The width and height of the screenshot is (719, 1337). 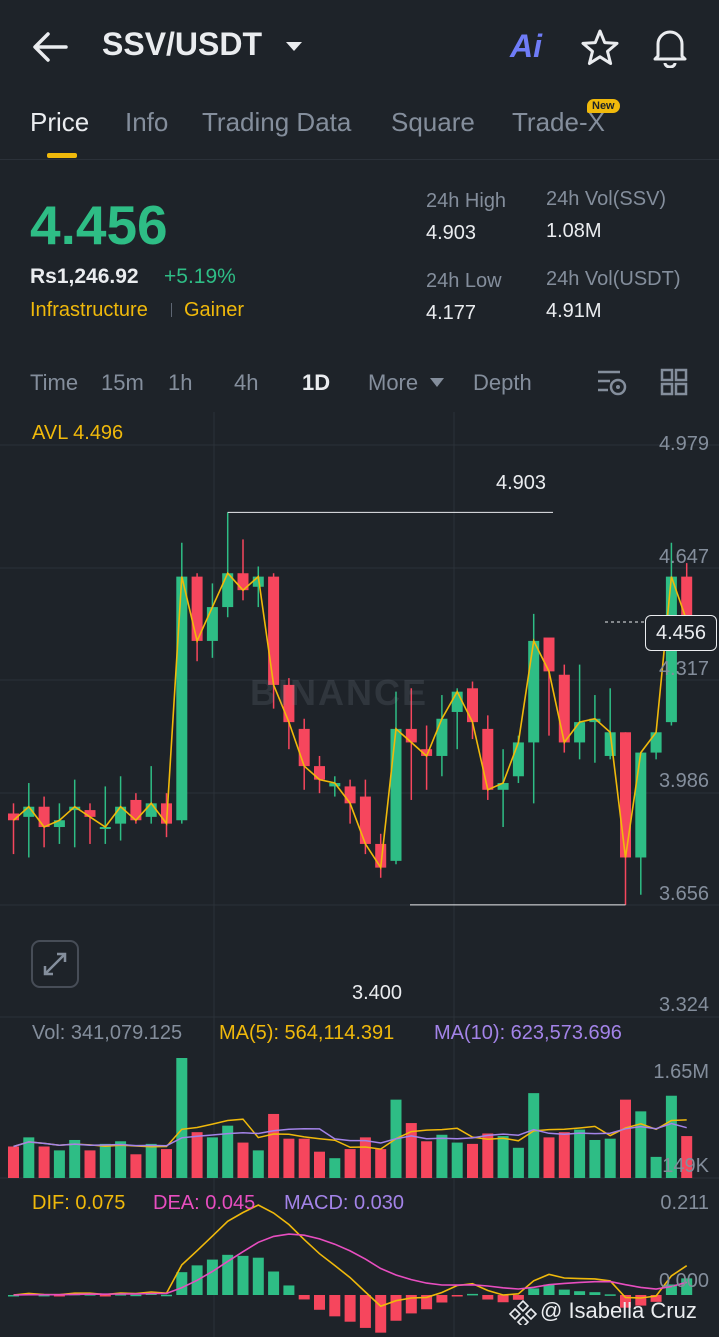 I want to click on vol-ma10-label: MA(10): 623,573.696, so click(x=528, y=1033).